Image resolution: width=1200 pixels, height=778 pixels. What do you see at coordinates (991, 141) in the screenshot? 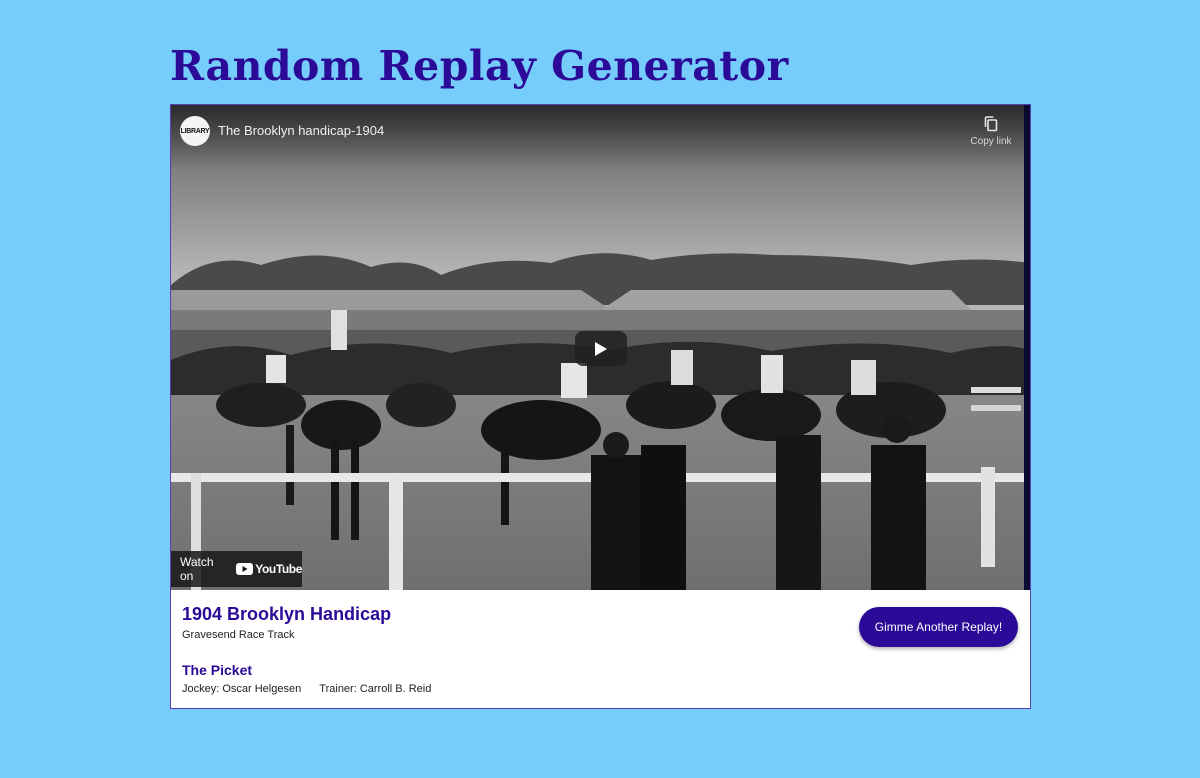
I see `copy-link-label: Copy link` at bounding box center [991, 141].